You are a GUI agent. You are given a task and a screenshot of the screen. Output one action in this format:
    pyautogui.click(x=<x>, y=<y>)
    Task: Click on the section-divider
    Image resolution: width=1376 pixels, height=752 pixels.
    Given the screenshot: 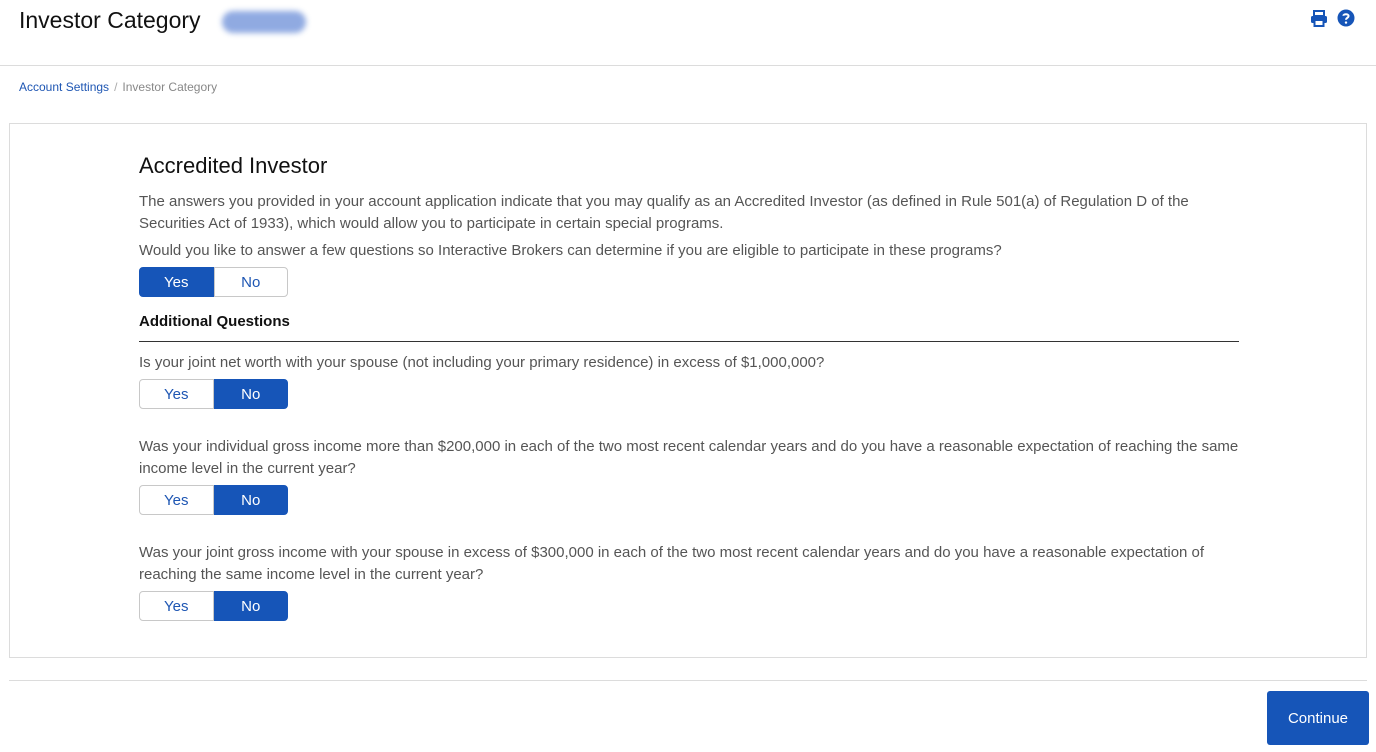 What is the action you would take?
    pyautogui.click(x=689, y=341)
    